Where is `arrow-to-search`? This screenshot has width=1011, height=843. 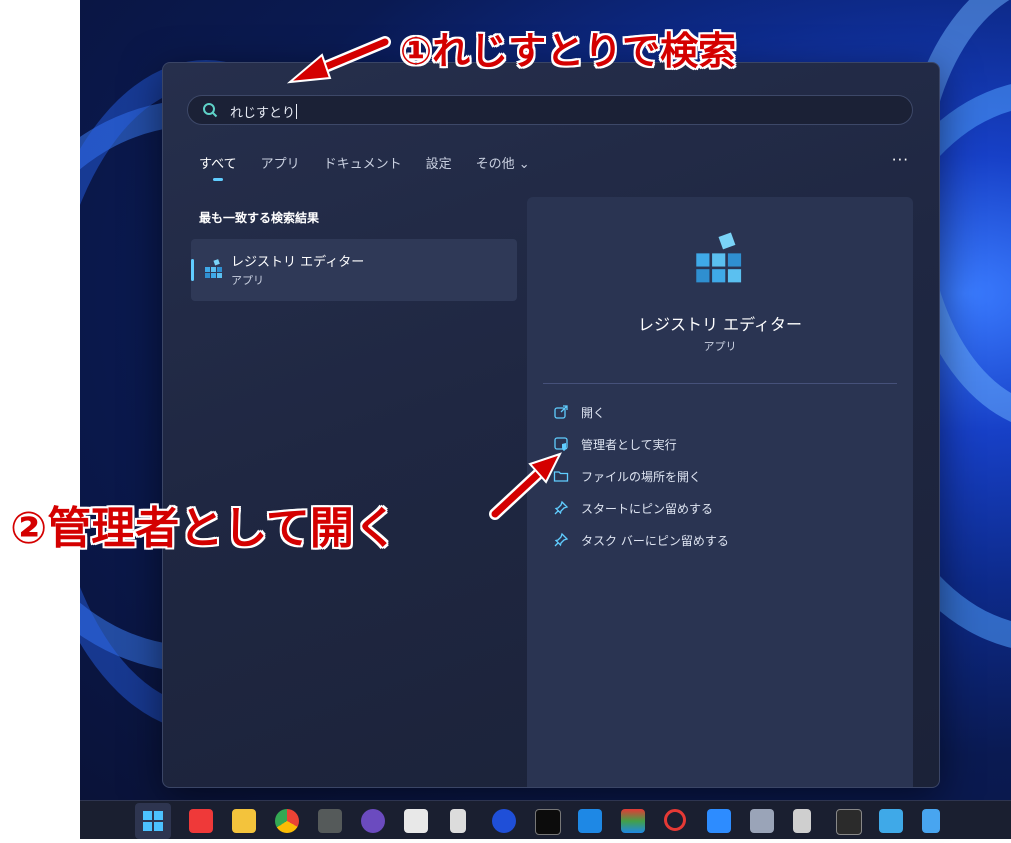 arrow-to-search is located at coordinates (338, 60).